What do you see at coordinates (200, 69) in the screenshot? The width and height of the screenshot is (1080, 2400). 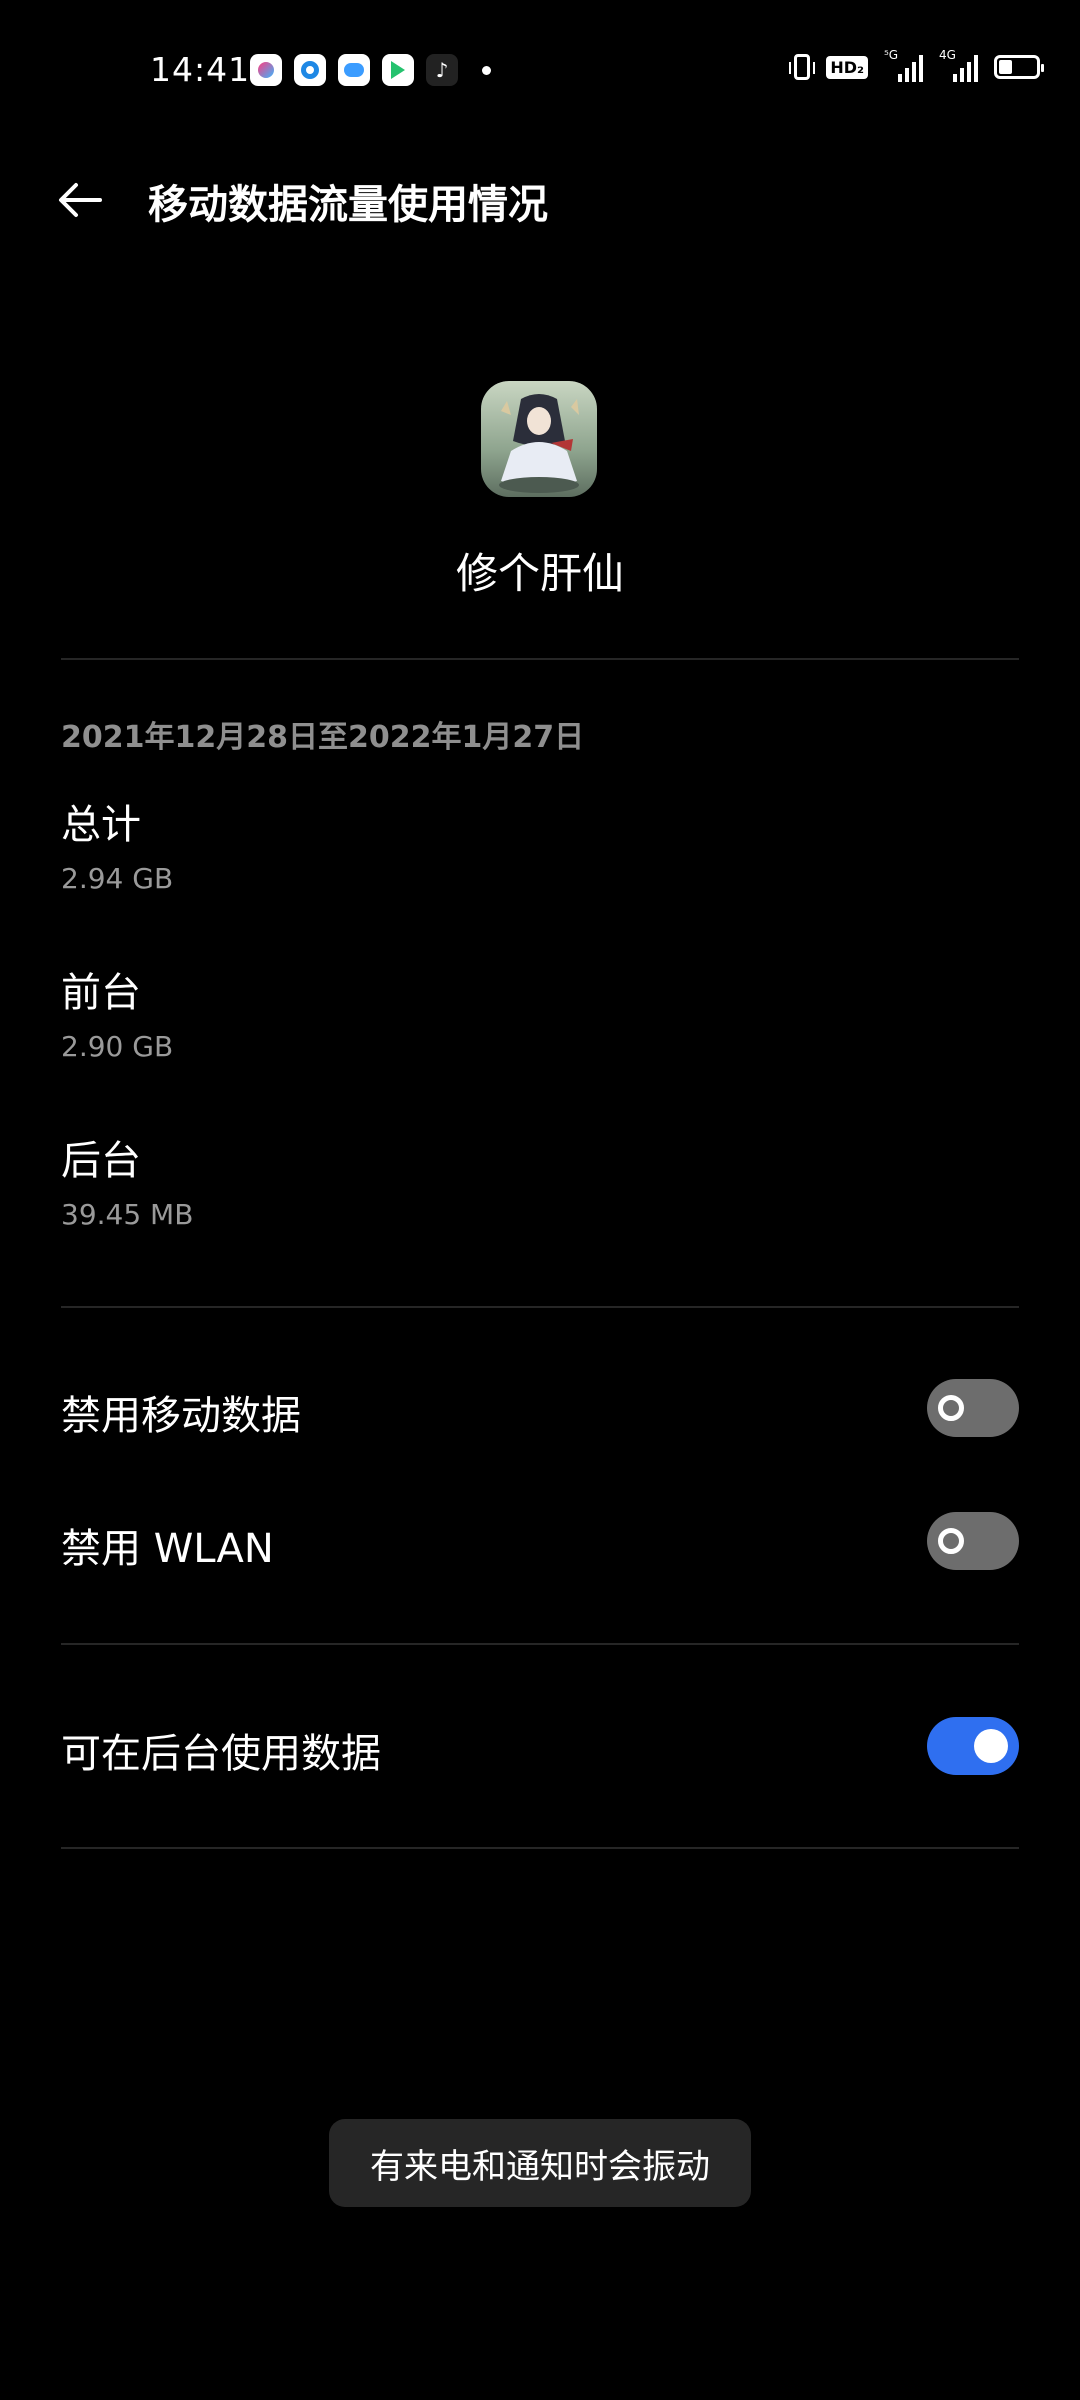 I see `status-time: 14:41` at bounding box center [200, 69].